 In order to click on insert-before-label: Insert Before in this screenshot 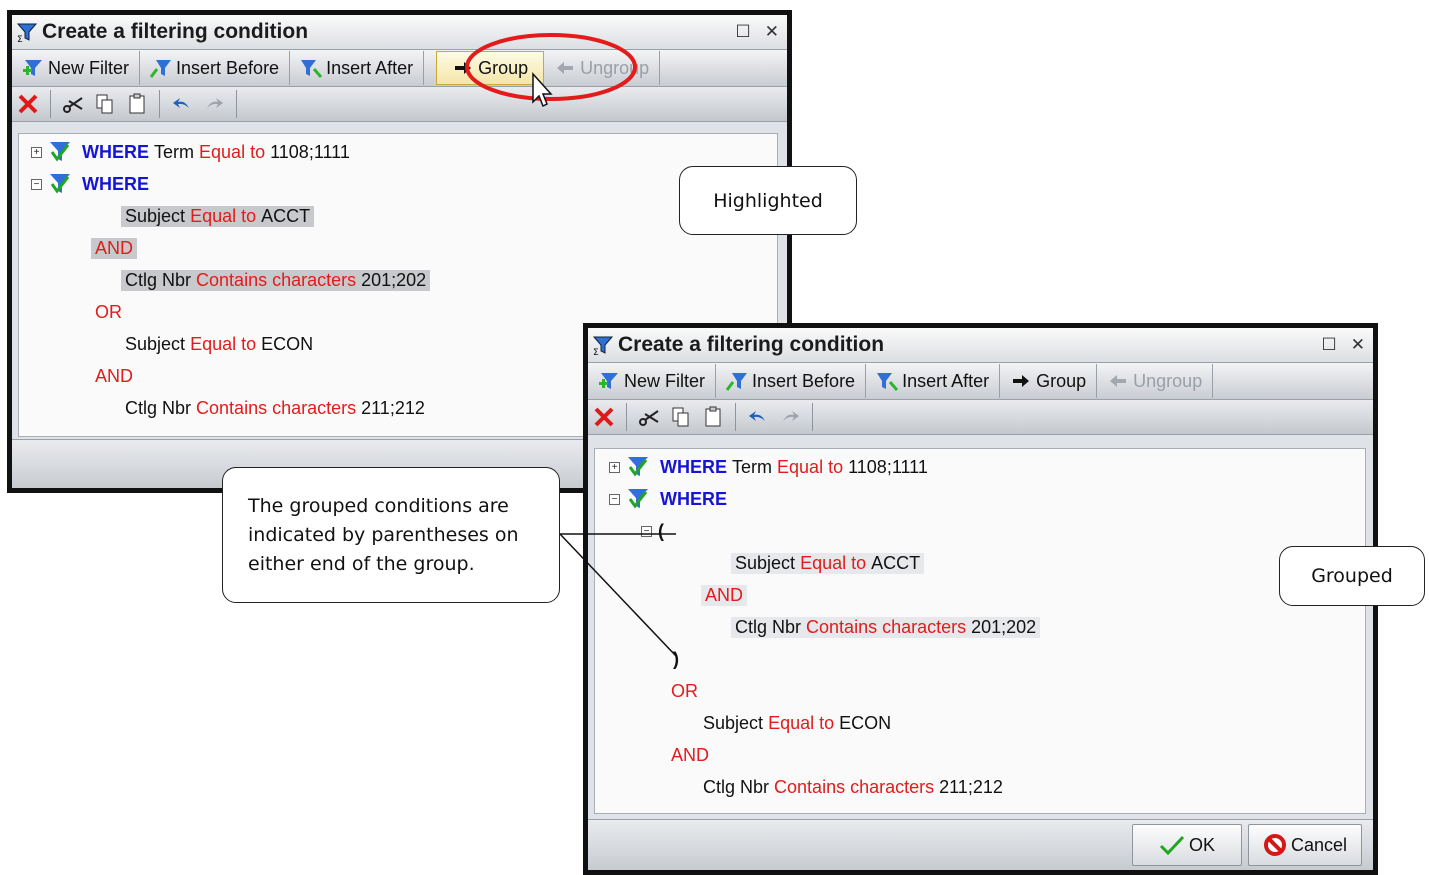, I will do `click(228, 67)`.